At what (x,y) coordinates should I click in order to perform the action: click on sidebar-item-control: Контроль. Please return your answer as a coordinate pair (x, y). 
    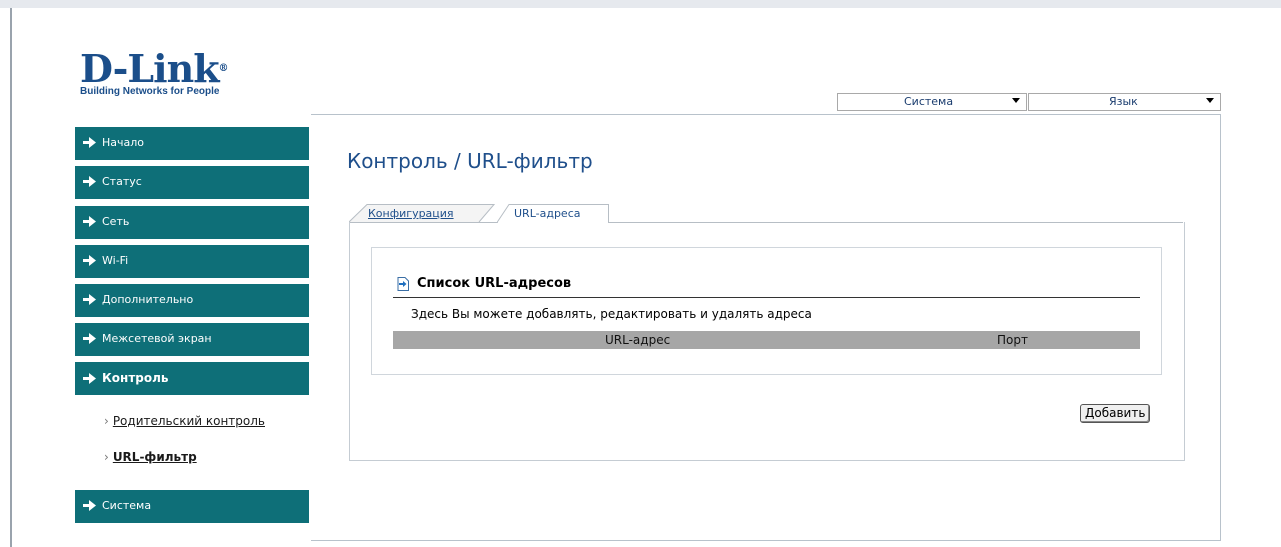
    Looking at the image, I should click on (192, 378).